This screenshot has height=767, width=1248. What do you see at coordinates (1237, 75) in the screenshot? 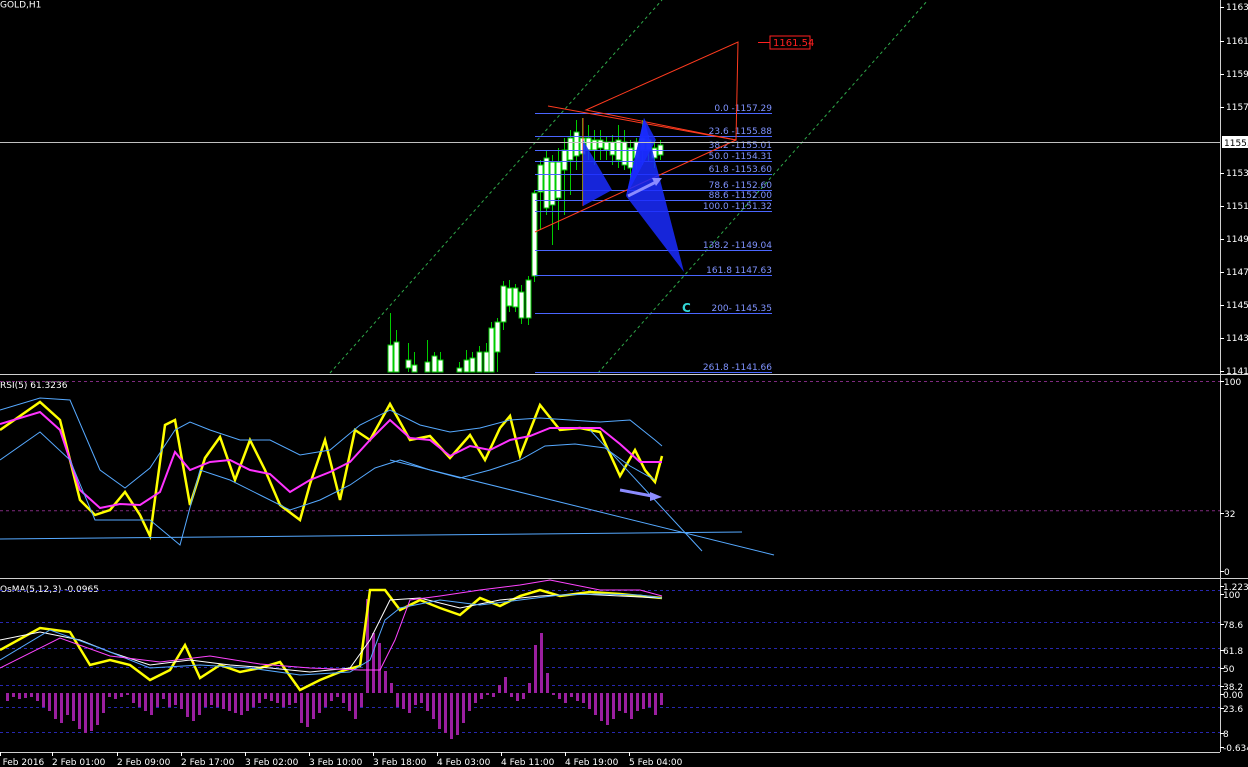
I see `price-tick-label: 1159.` at bounding box center [1237, 75].